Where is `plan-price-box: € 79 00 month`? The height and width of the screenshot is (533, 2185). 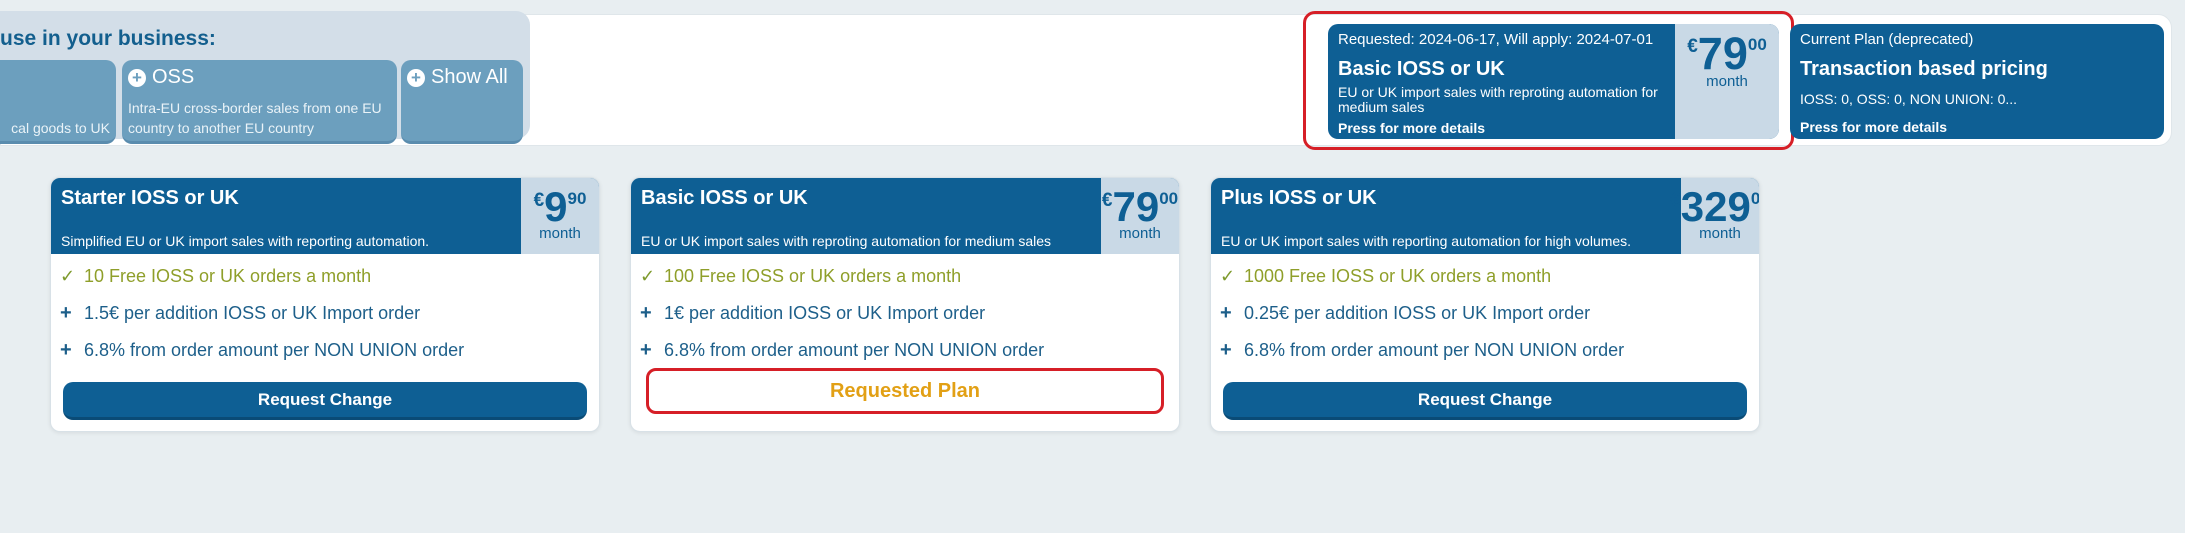
plan-price-box: € 79 00 month is located at coordinates (1140, 216).